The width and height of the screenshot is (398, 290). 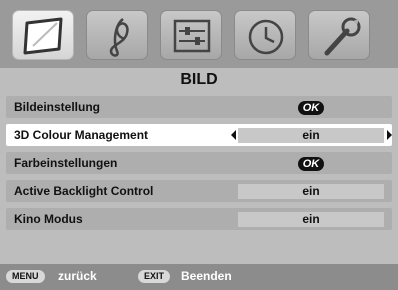 What do you see at coordinates (199, 191) in the screenshot?
I see `menu-row-active-backlight-control: Active Backlight Control ein` at bounding box center [199, 191].